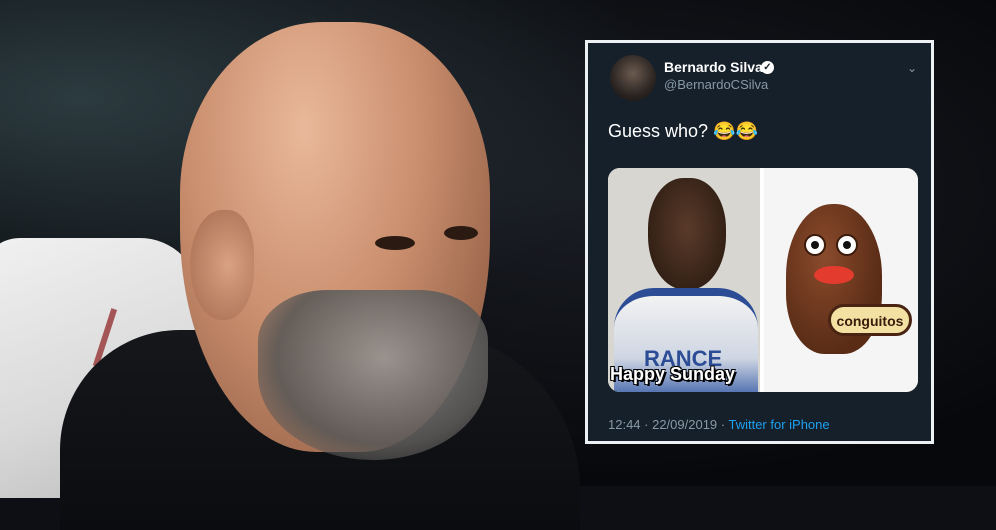  I want to click on mascot-lips, so click(834, 275).